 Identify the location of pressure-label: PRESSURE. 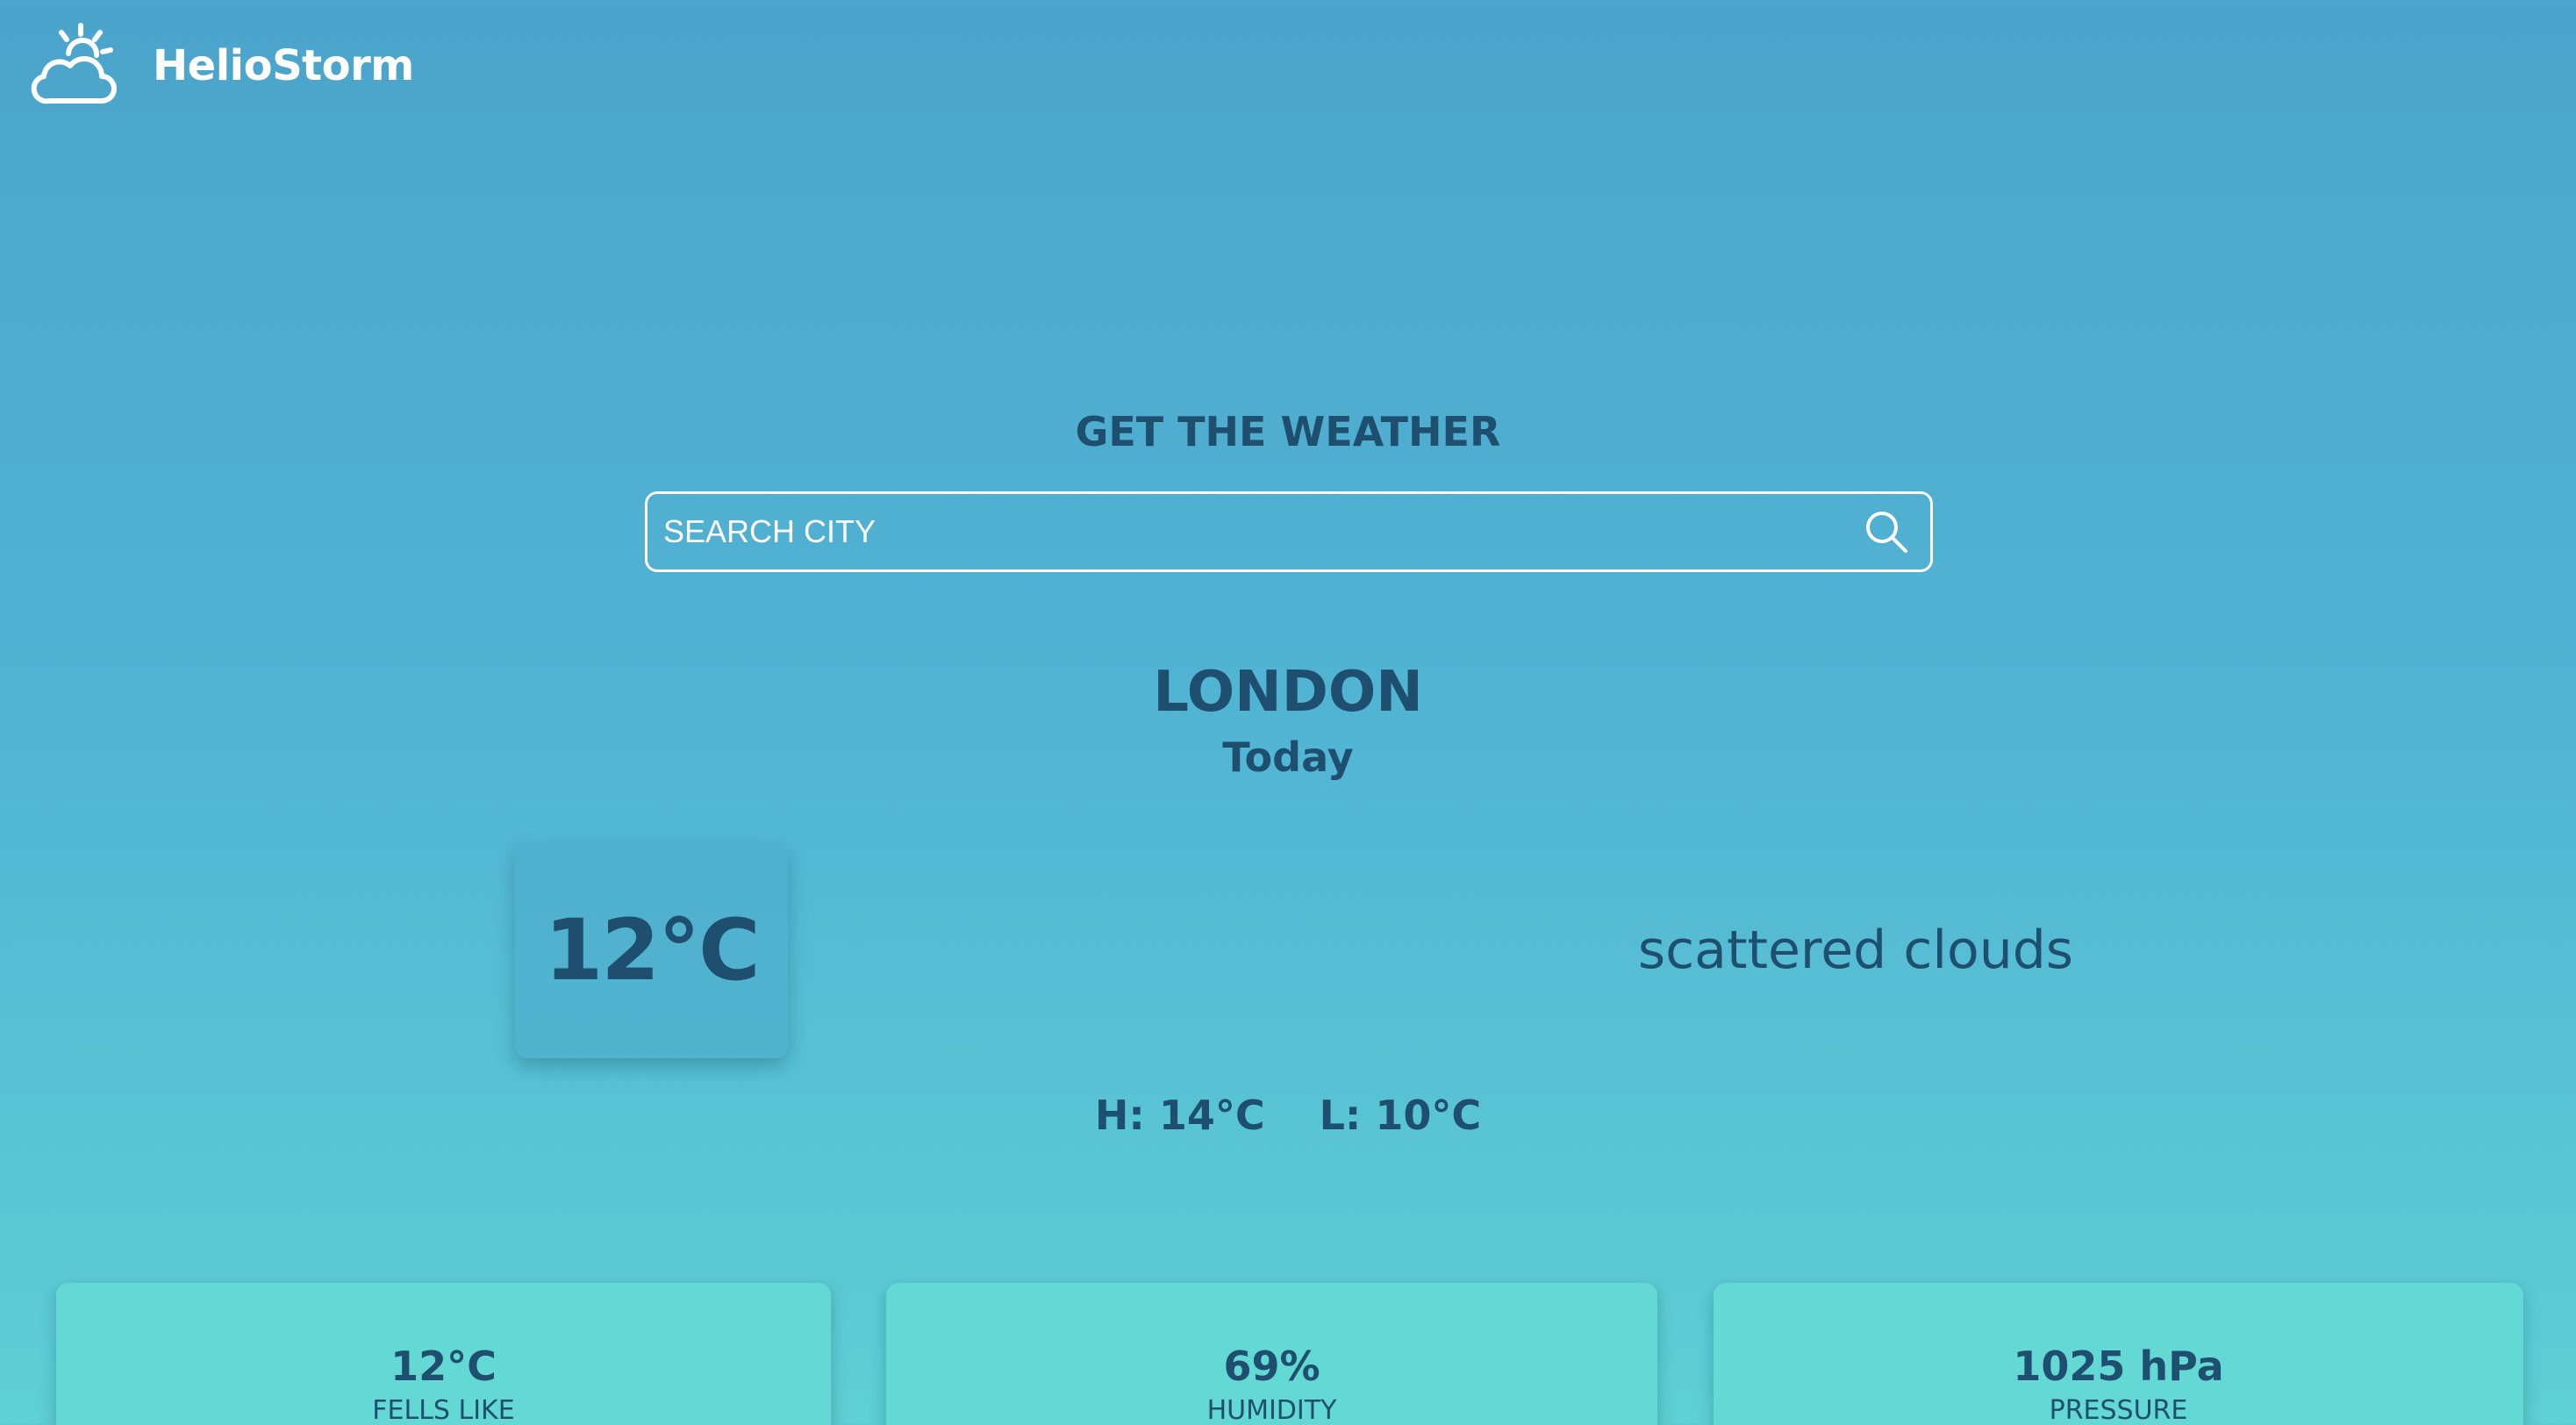
(2118, 1410).